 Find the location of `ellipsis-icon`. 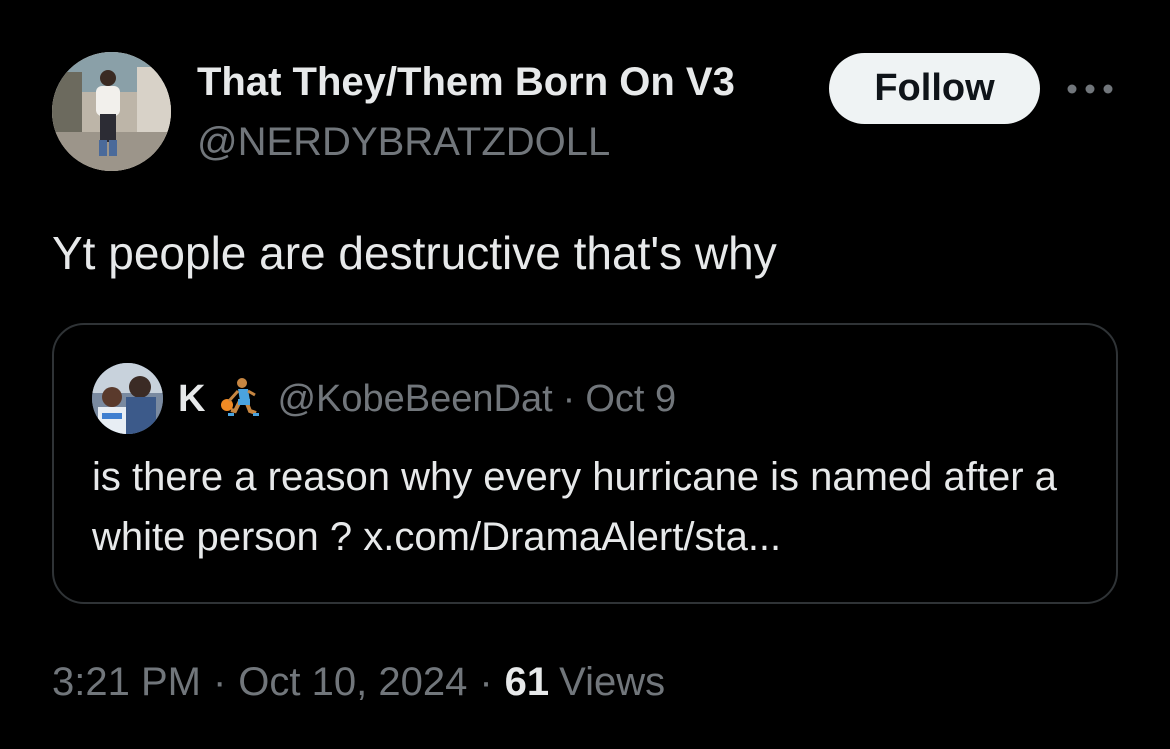

ellipsis-icon is located at coordinates (1090, 89).